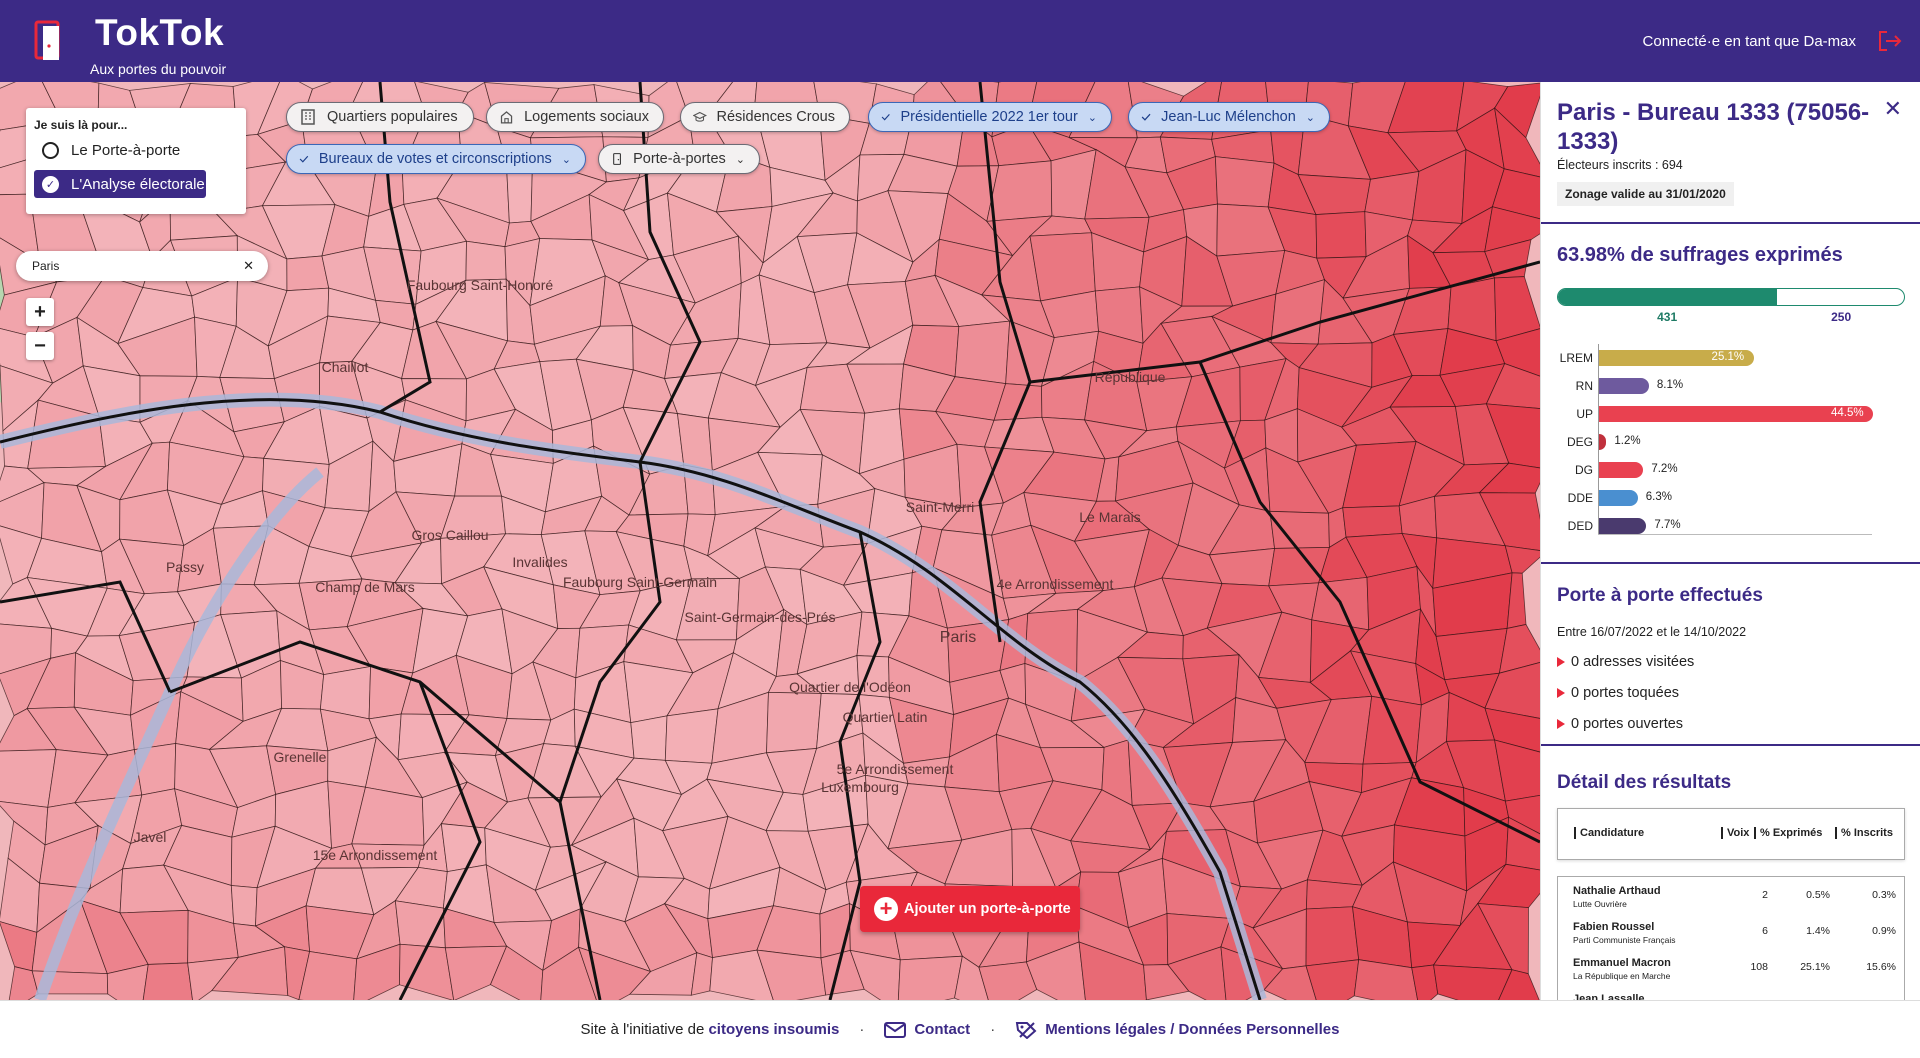 This screenshot has width=1920, height=1058. I want to click on footer-prefix: Site à l'initiative de, so click(642, 1029).